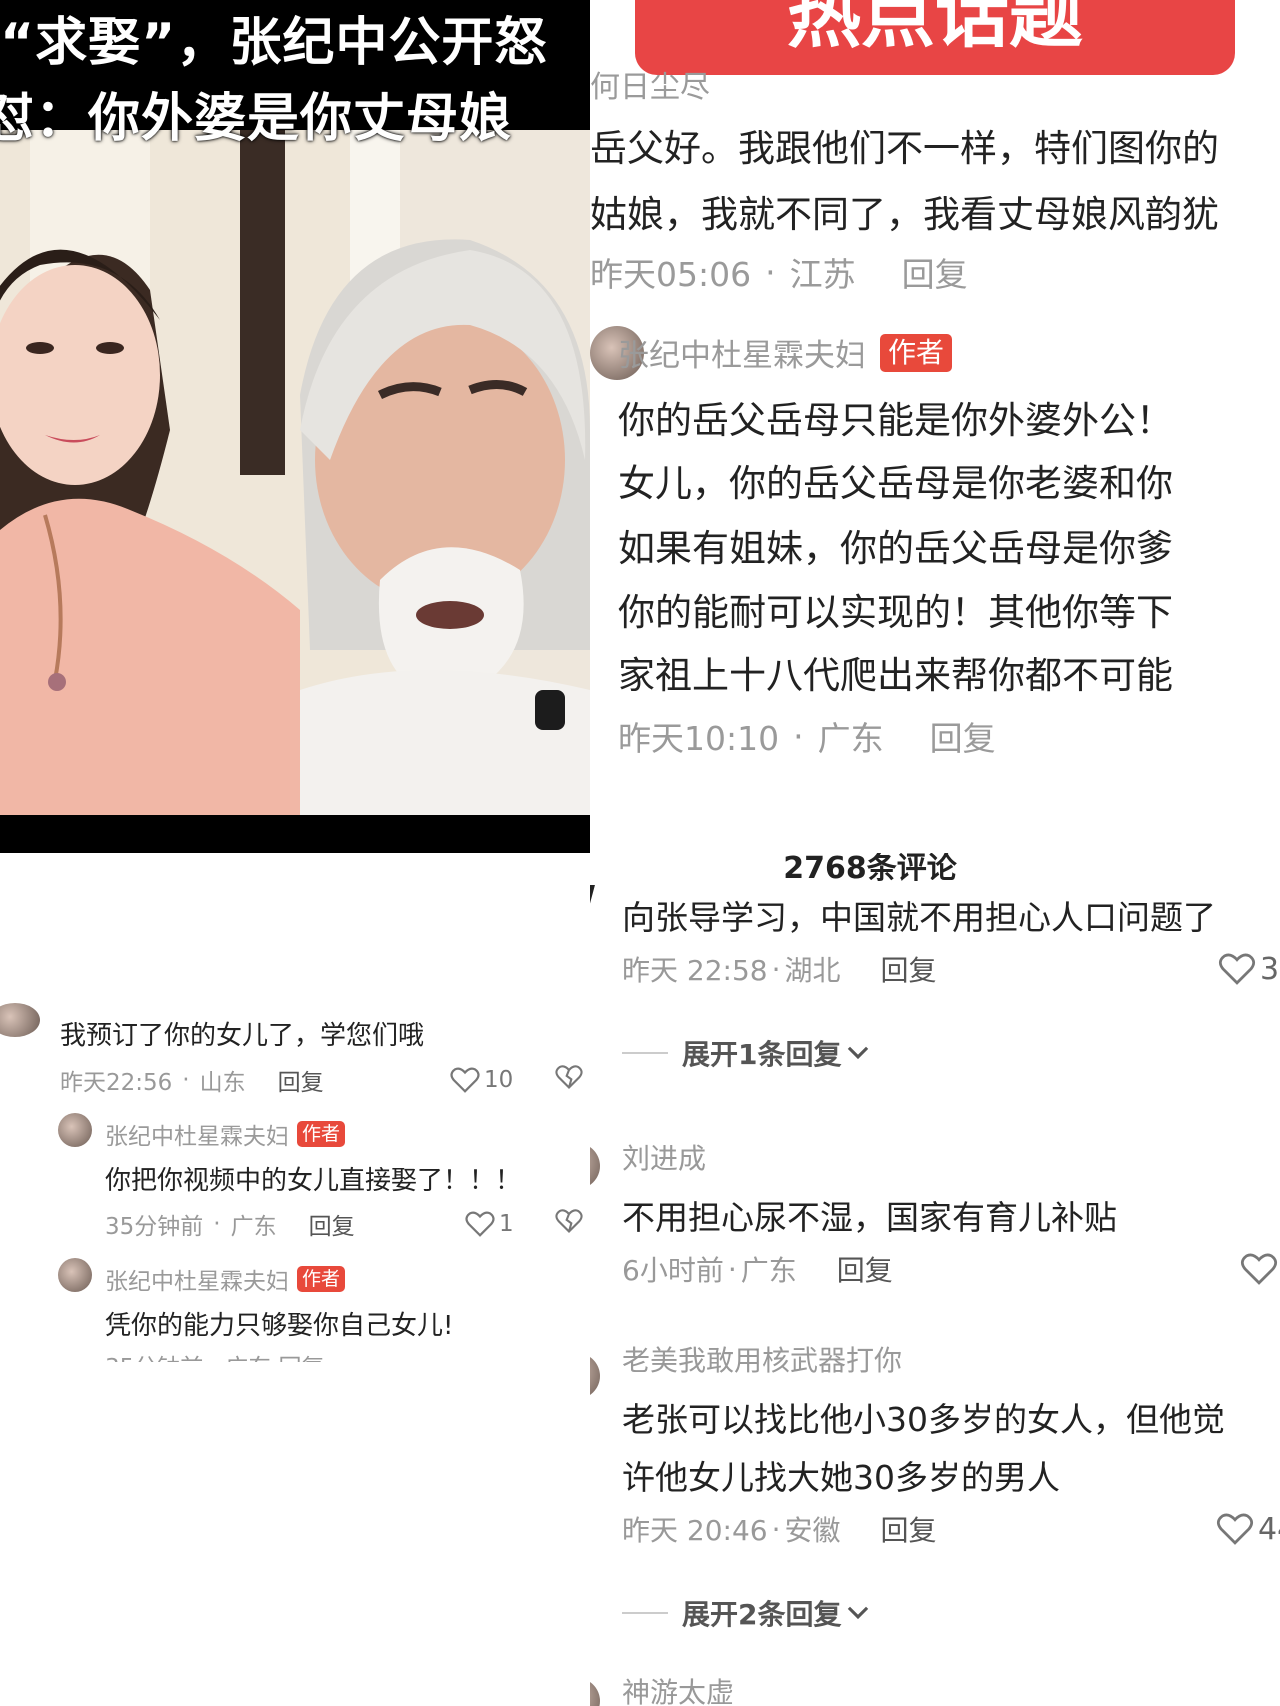  Describe the element at coordinates (645, 1613) in the screenshot. I see `divider-line` at that location.